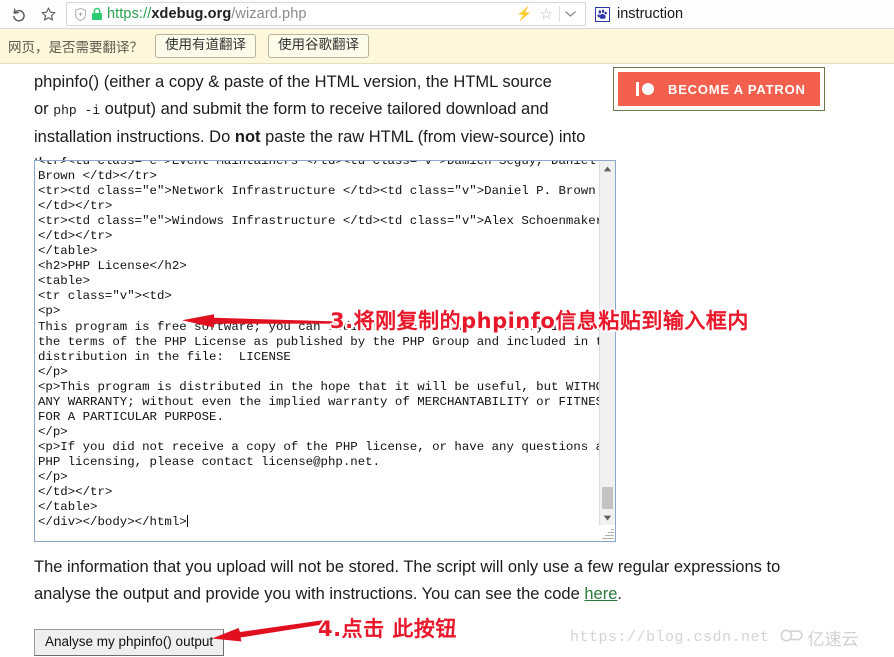 This screenshot has height=657, width=894. I want to click on star-outline-icon: ☆, so click(546, 14).